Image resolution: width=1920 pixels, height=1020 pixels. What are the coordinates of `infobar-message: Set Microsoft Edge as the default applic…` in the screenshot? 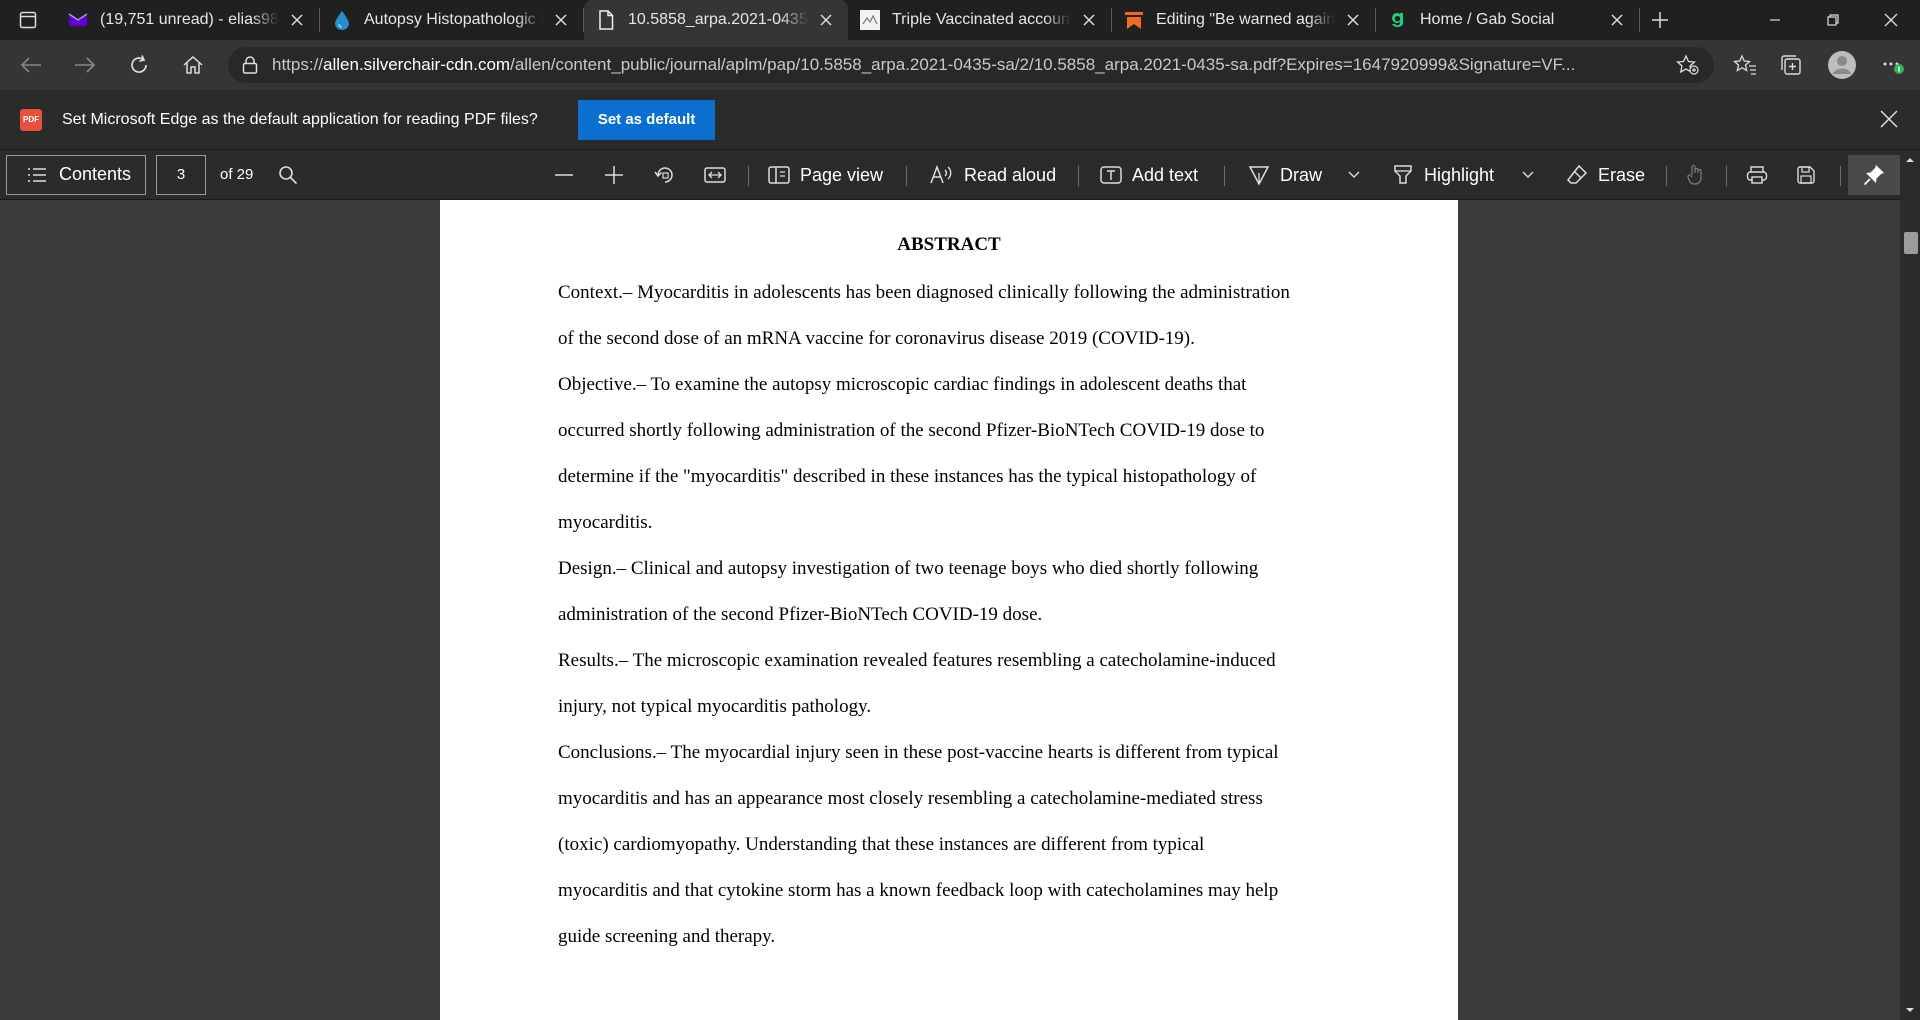 It's located at (300, 119).